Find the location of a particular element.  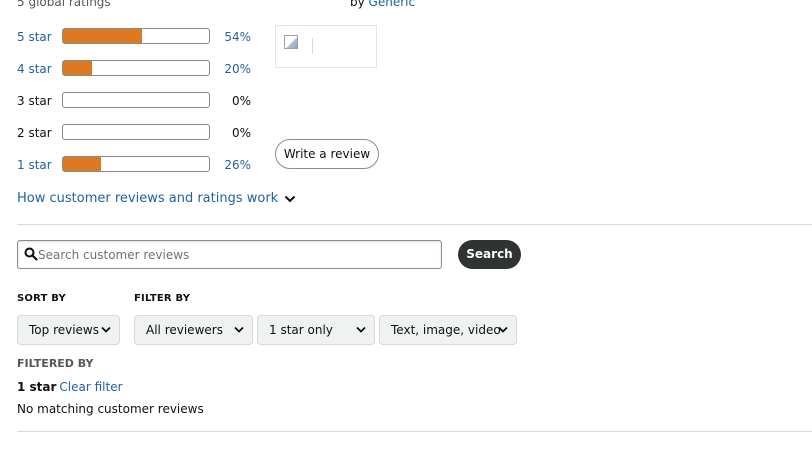

sort-dropdown-value: Top reviews is located at coordinates (64, 330).